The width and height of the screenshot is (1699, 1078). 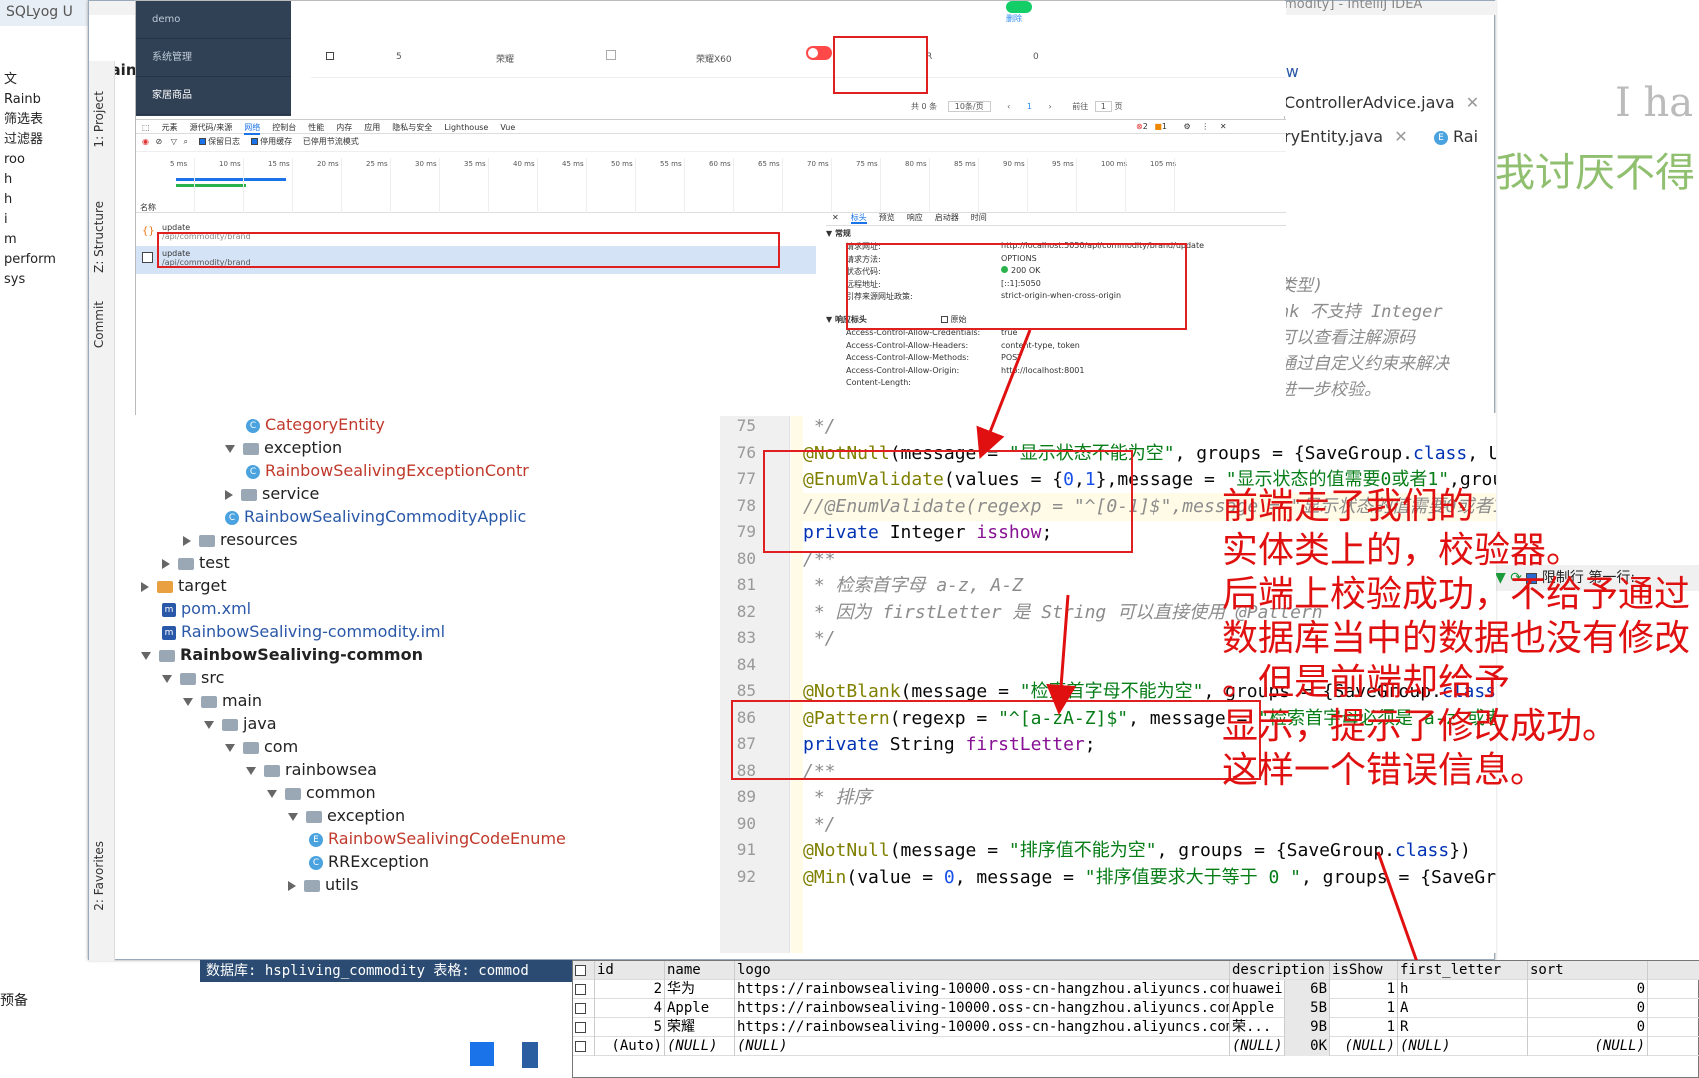 I want to click on table-cell: 5B, so click(x=1307, y=1008).